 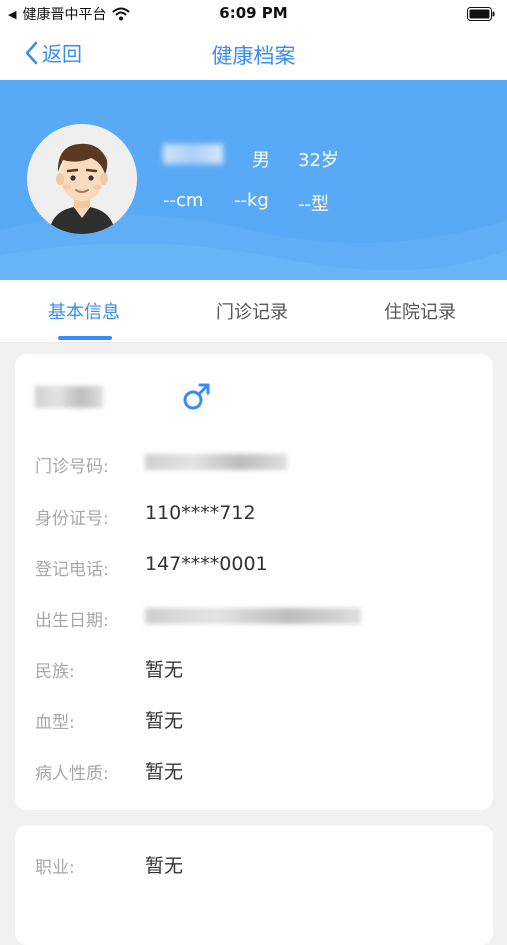 What do you see at coordinates (196, 396) in the screenshot?
I see `male-gender-icon` at bounding box center [196, 396].